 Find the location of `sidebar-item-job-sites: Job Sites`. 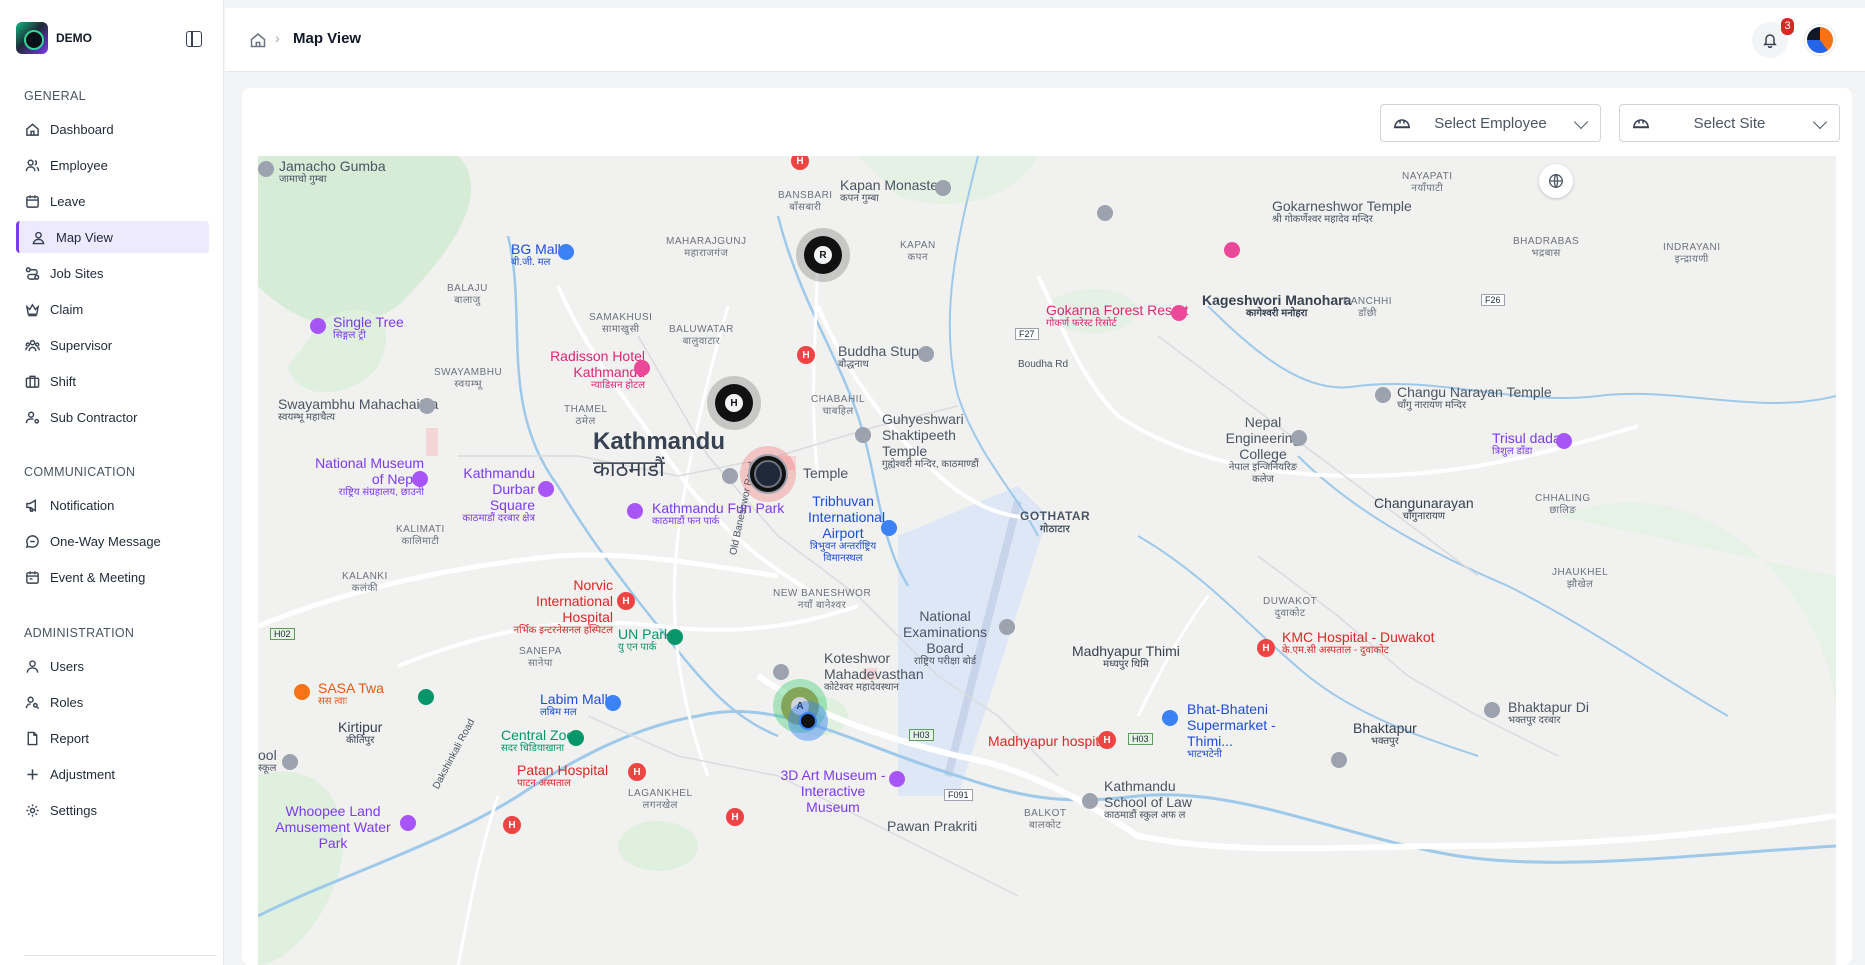

sidebar-item-job-sites: Job Sites is located at coordinates (112, 273).